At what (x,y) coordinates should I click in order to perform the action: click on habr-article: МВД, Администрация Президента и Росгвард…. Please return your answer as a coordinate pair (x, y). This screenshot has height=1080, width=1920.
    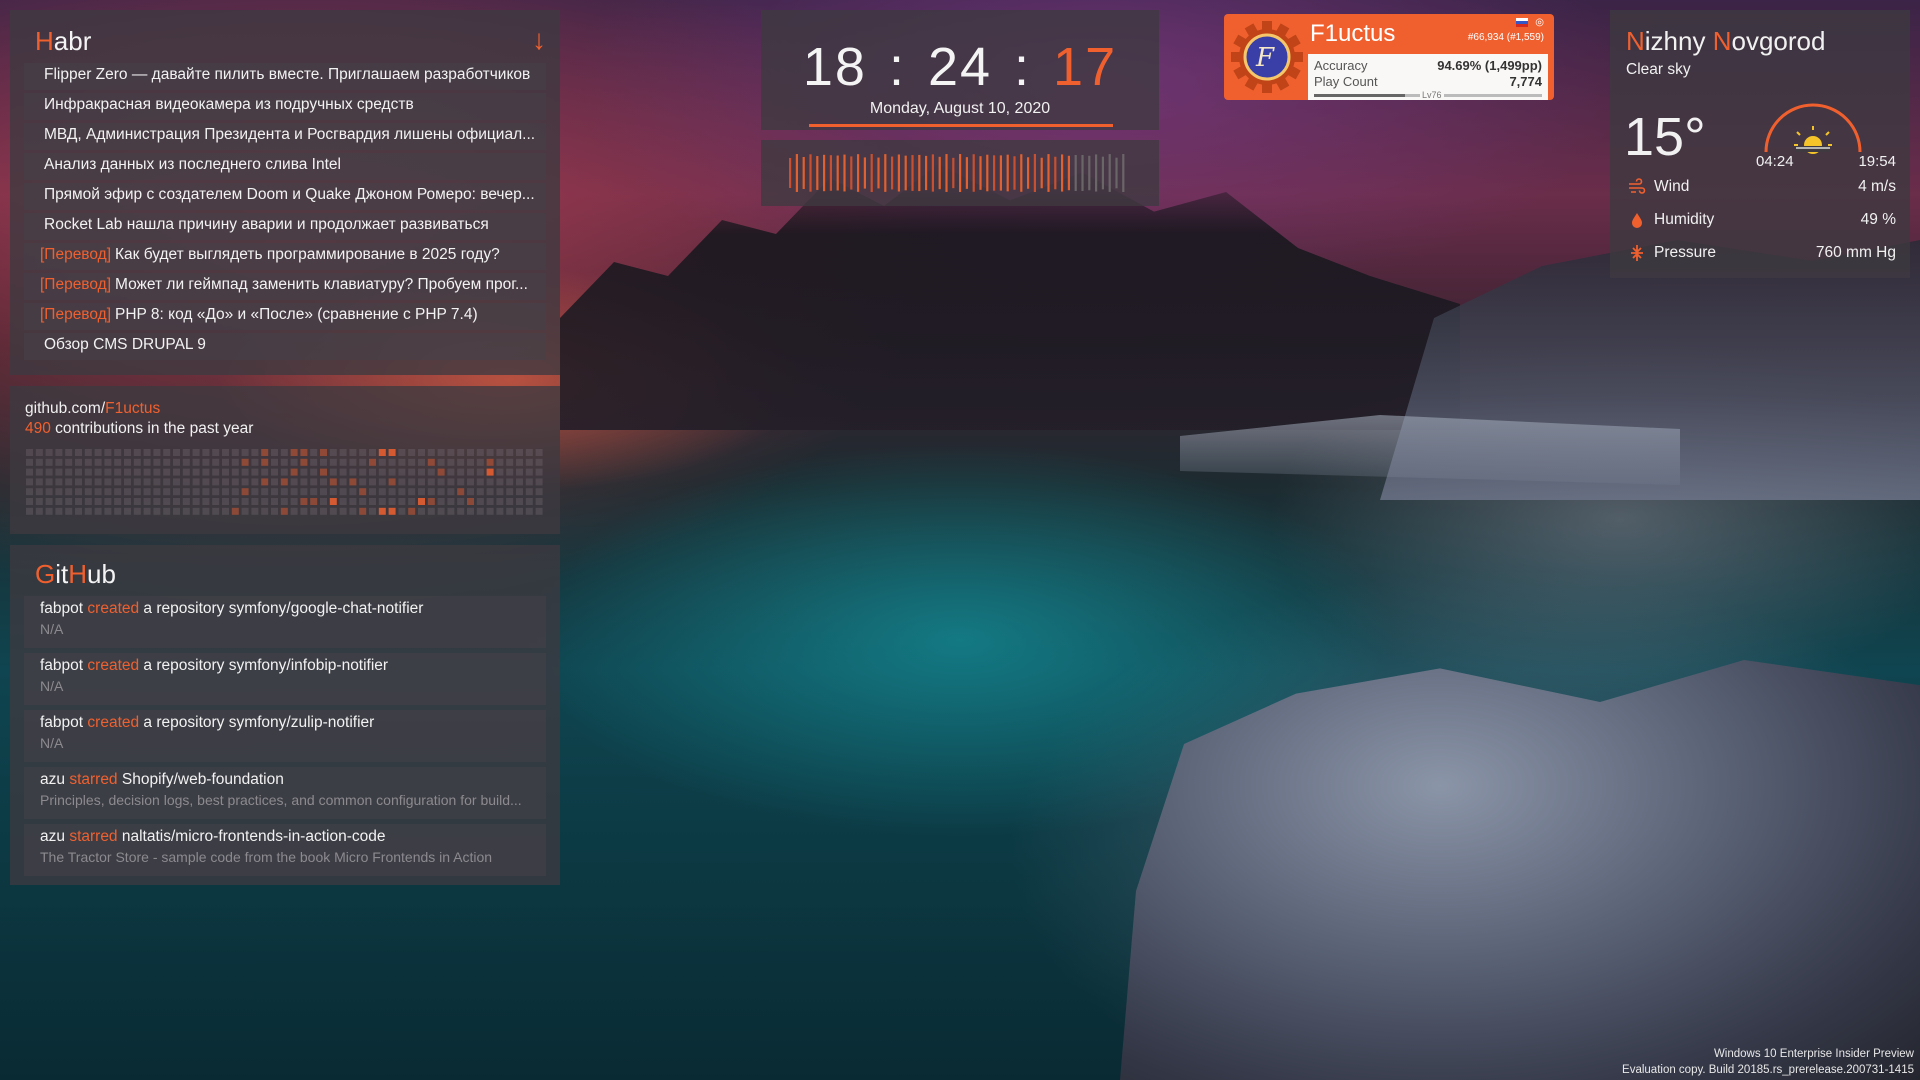
    Looking at the image, I should click on (285, 136).